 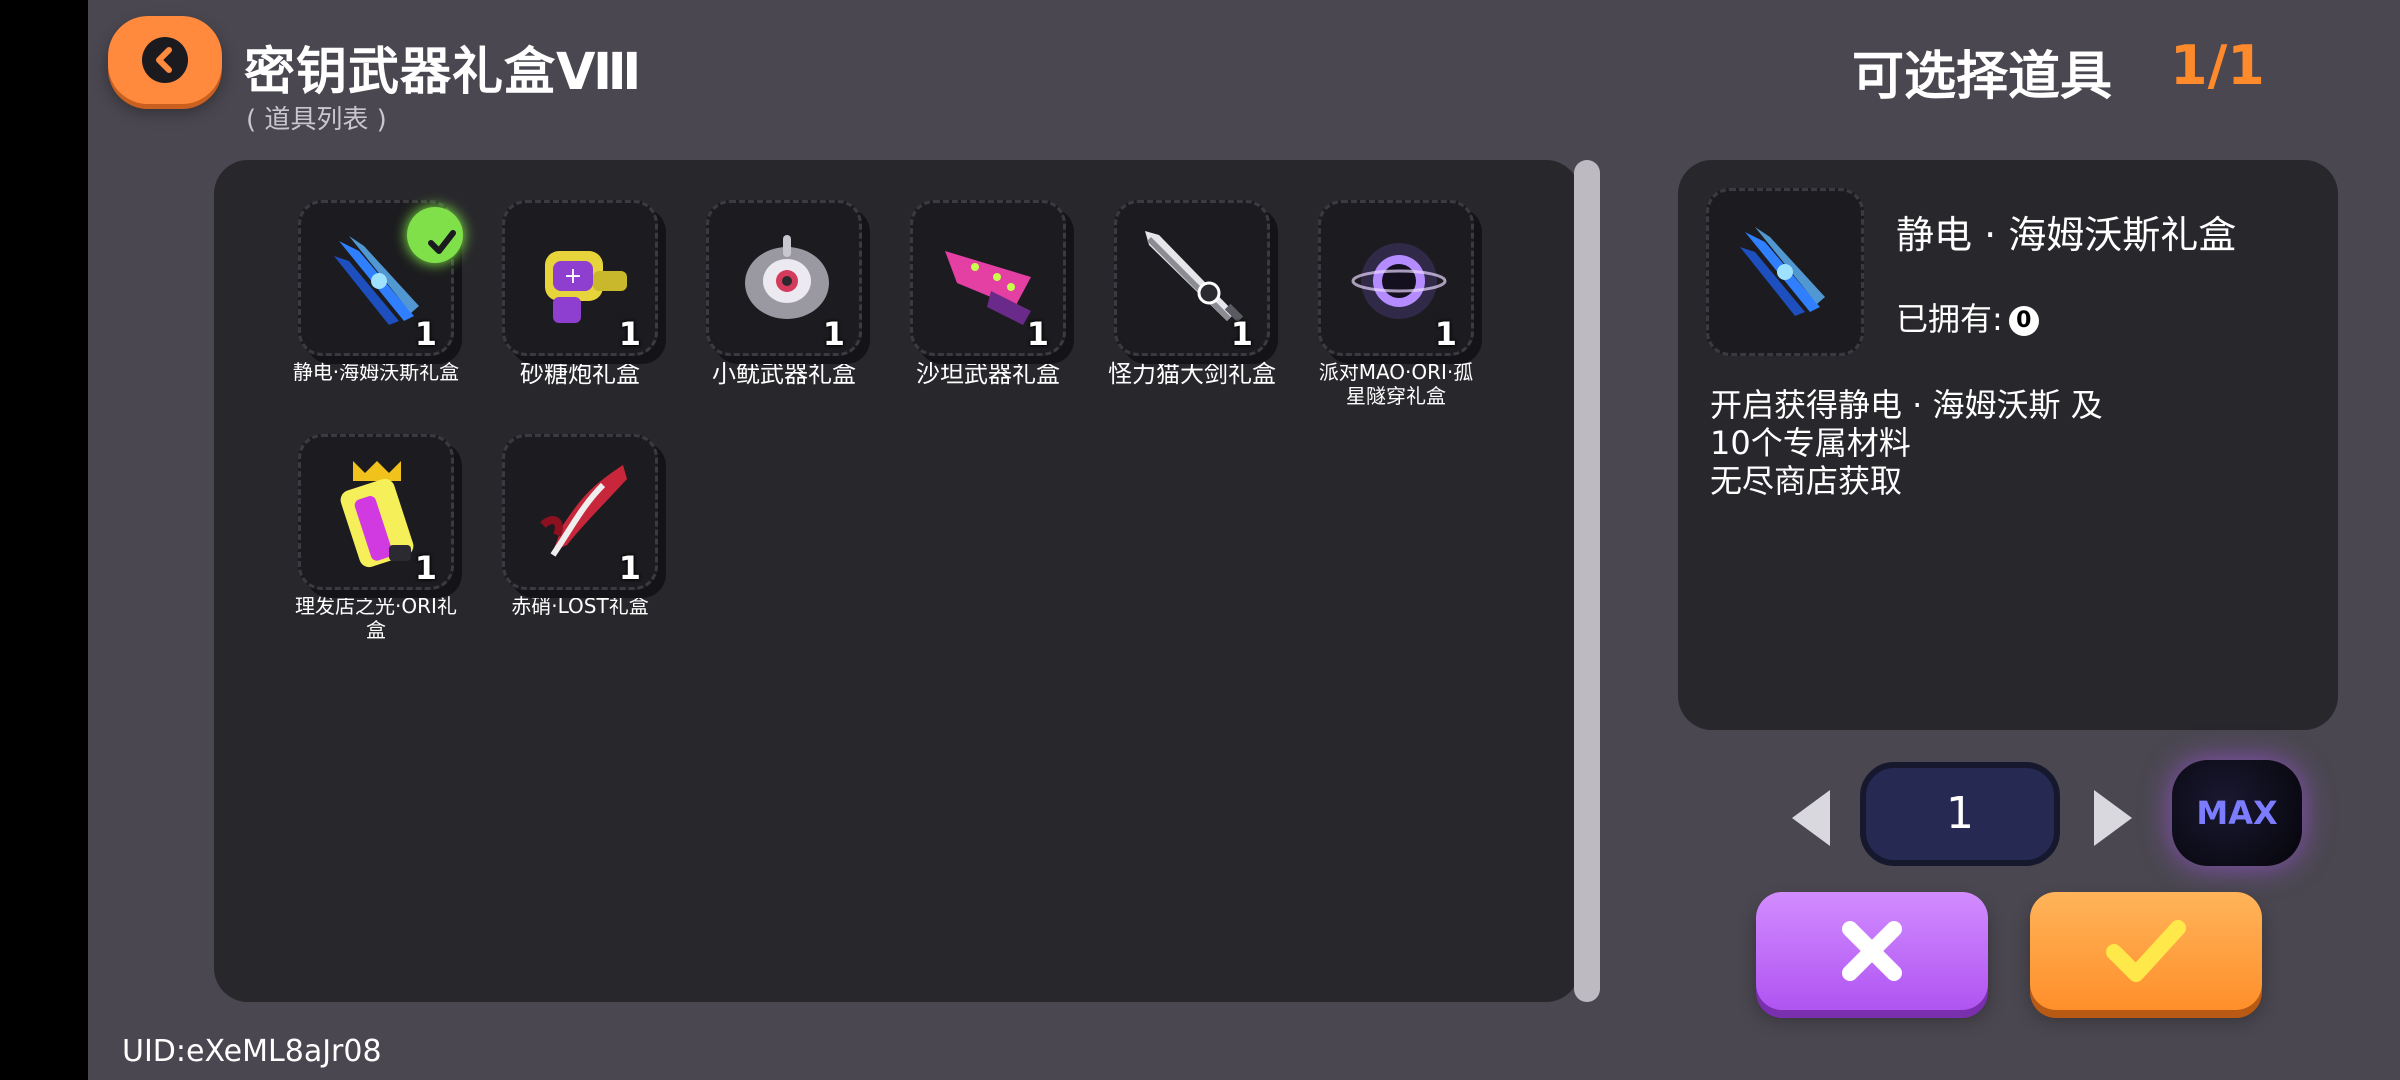 What do you see at coordinates (376, 618) in the screenshot?
I see `item-name: 理发店之光·ORI礼盒` at bounding box center [376, 618].